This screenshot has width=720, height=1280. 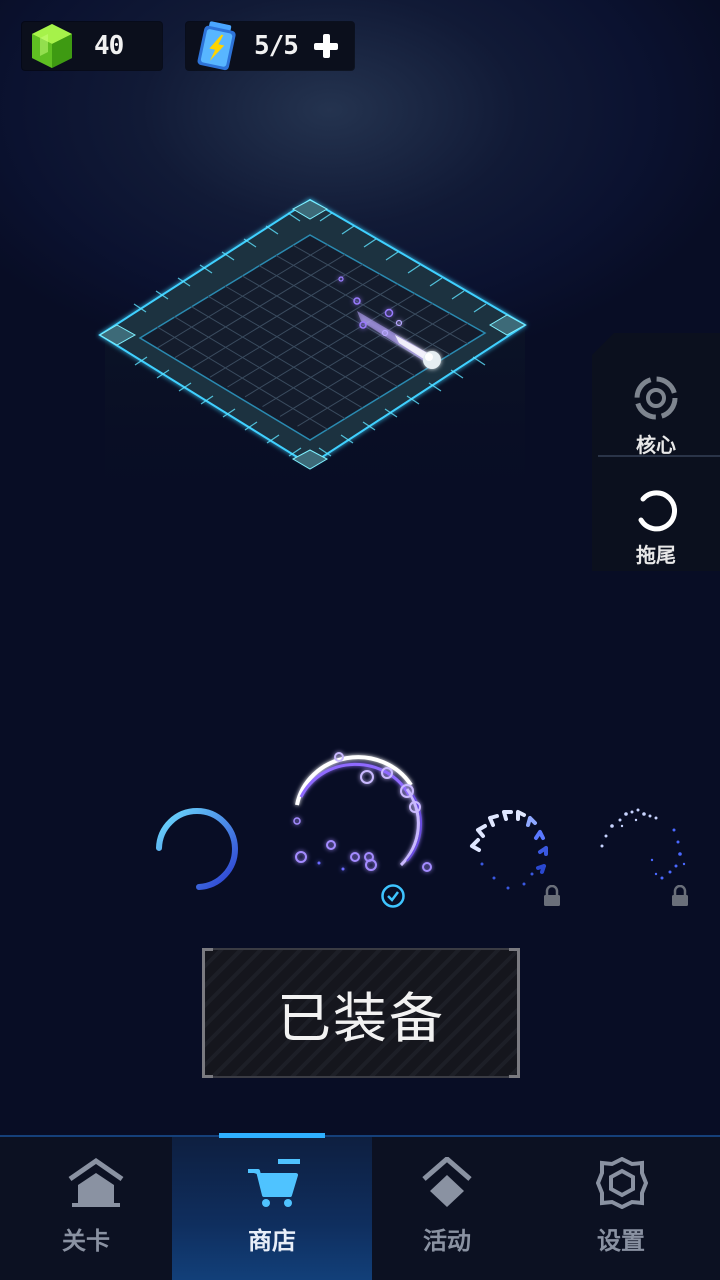 I want to click on green-gem-icon, so click(x=52, y=46).